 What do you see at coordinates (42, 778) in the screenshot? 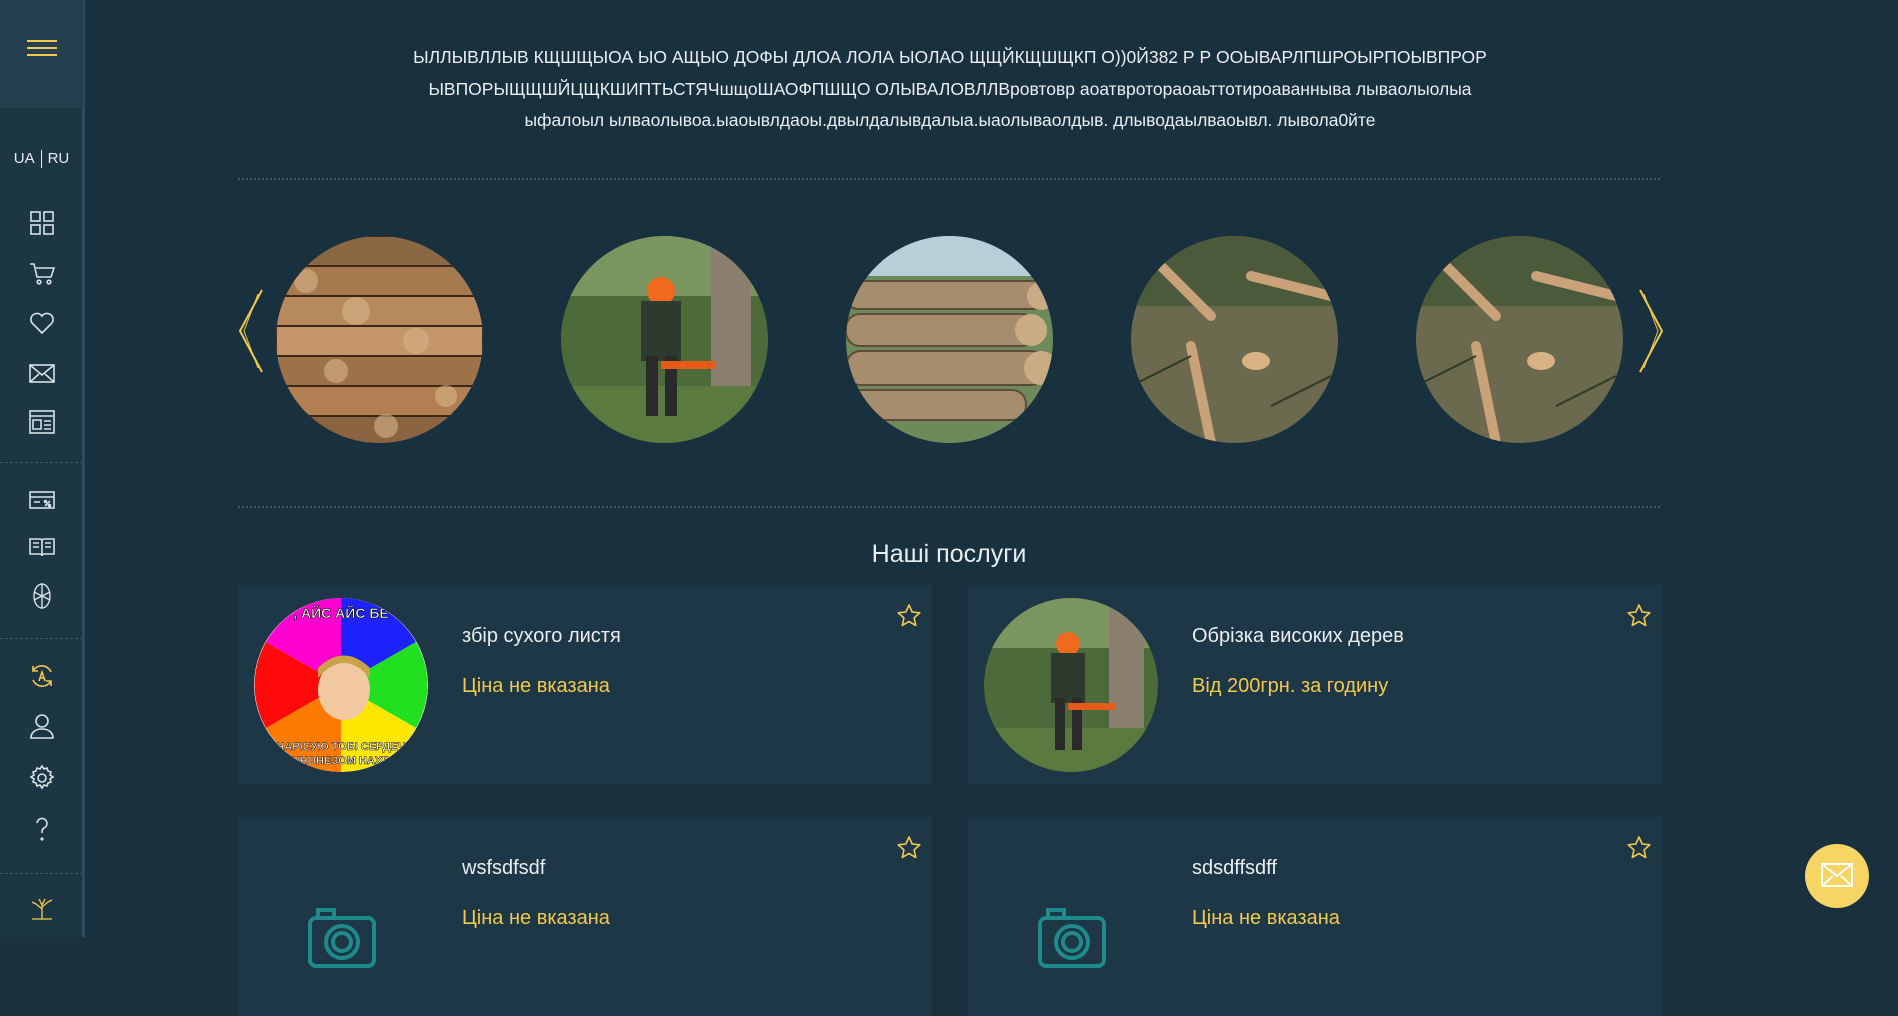
I see `gear-icon` at bounding box center [42, 778].